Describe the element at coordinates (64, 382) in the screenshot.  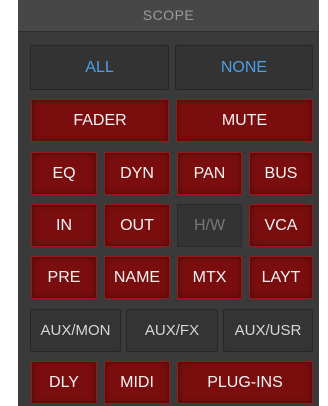
I see `dly-button: DLY` at that location.